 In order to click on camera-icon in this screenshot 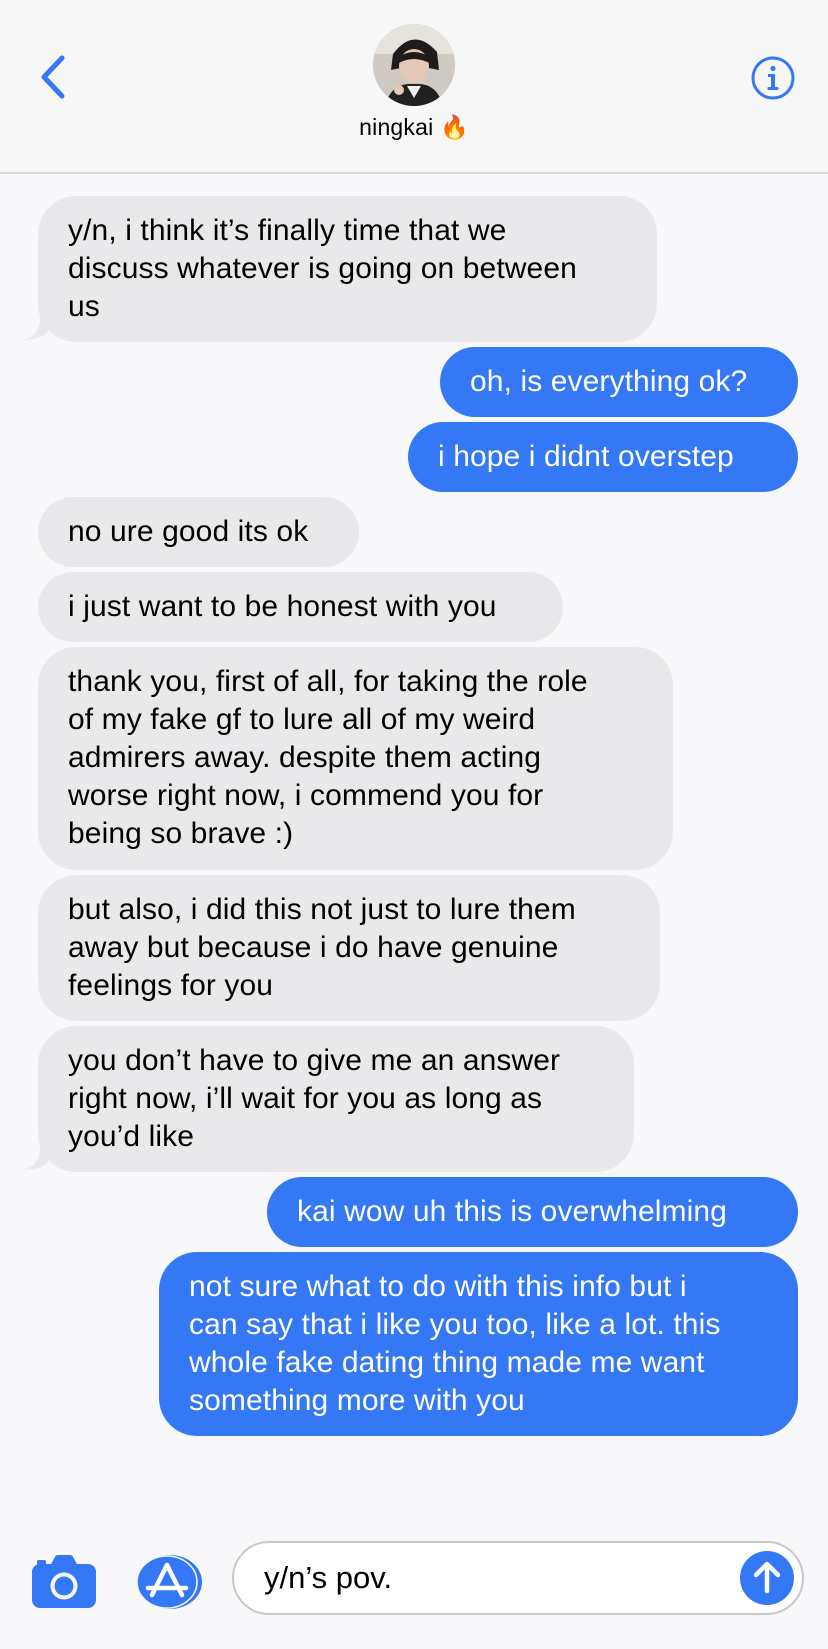, I will do `click(64, 1581)`.